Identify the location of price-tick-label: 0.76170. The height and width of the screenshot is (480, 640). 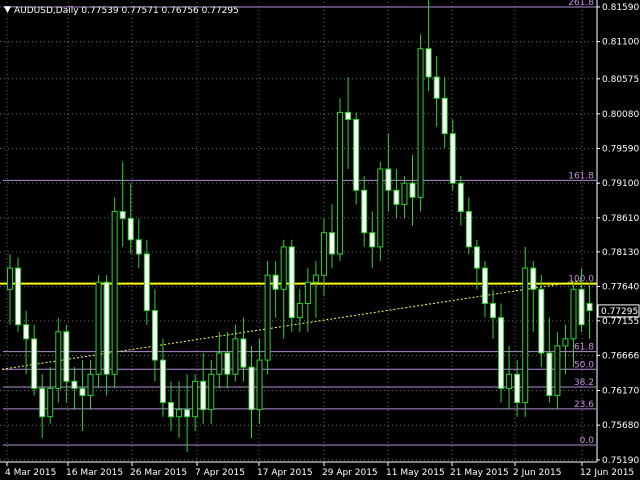
(620, 392).